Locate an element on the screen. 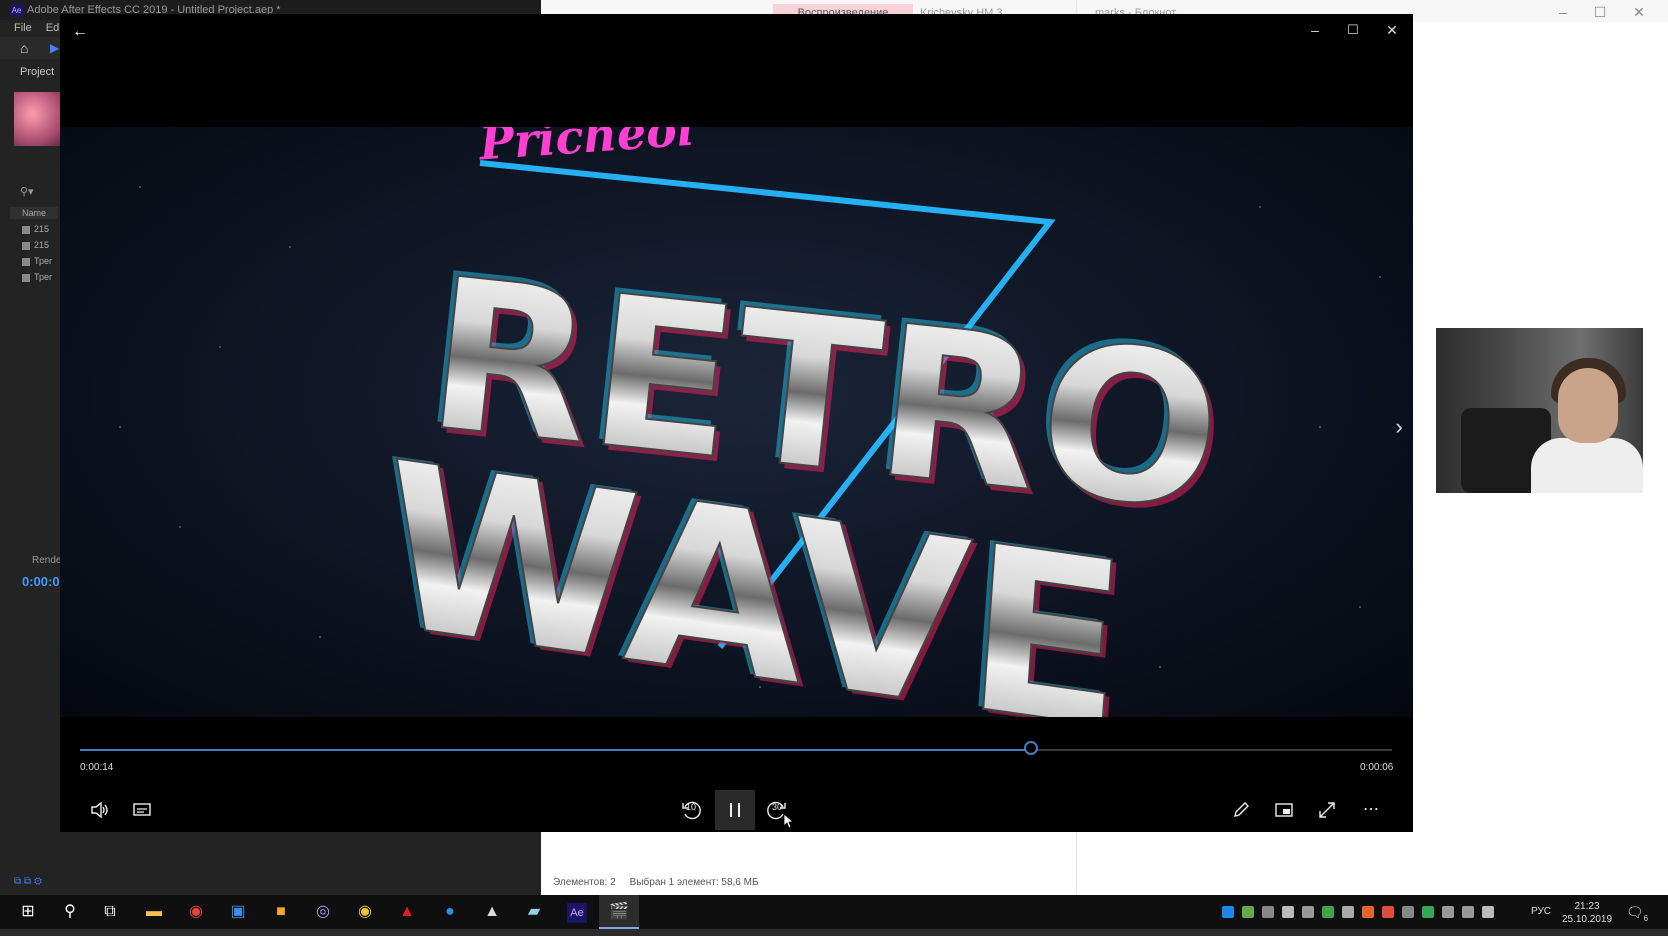 The height and width of the screenshot is (936, 1668). subtitles-icon is located at coordinates (142, 809).